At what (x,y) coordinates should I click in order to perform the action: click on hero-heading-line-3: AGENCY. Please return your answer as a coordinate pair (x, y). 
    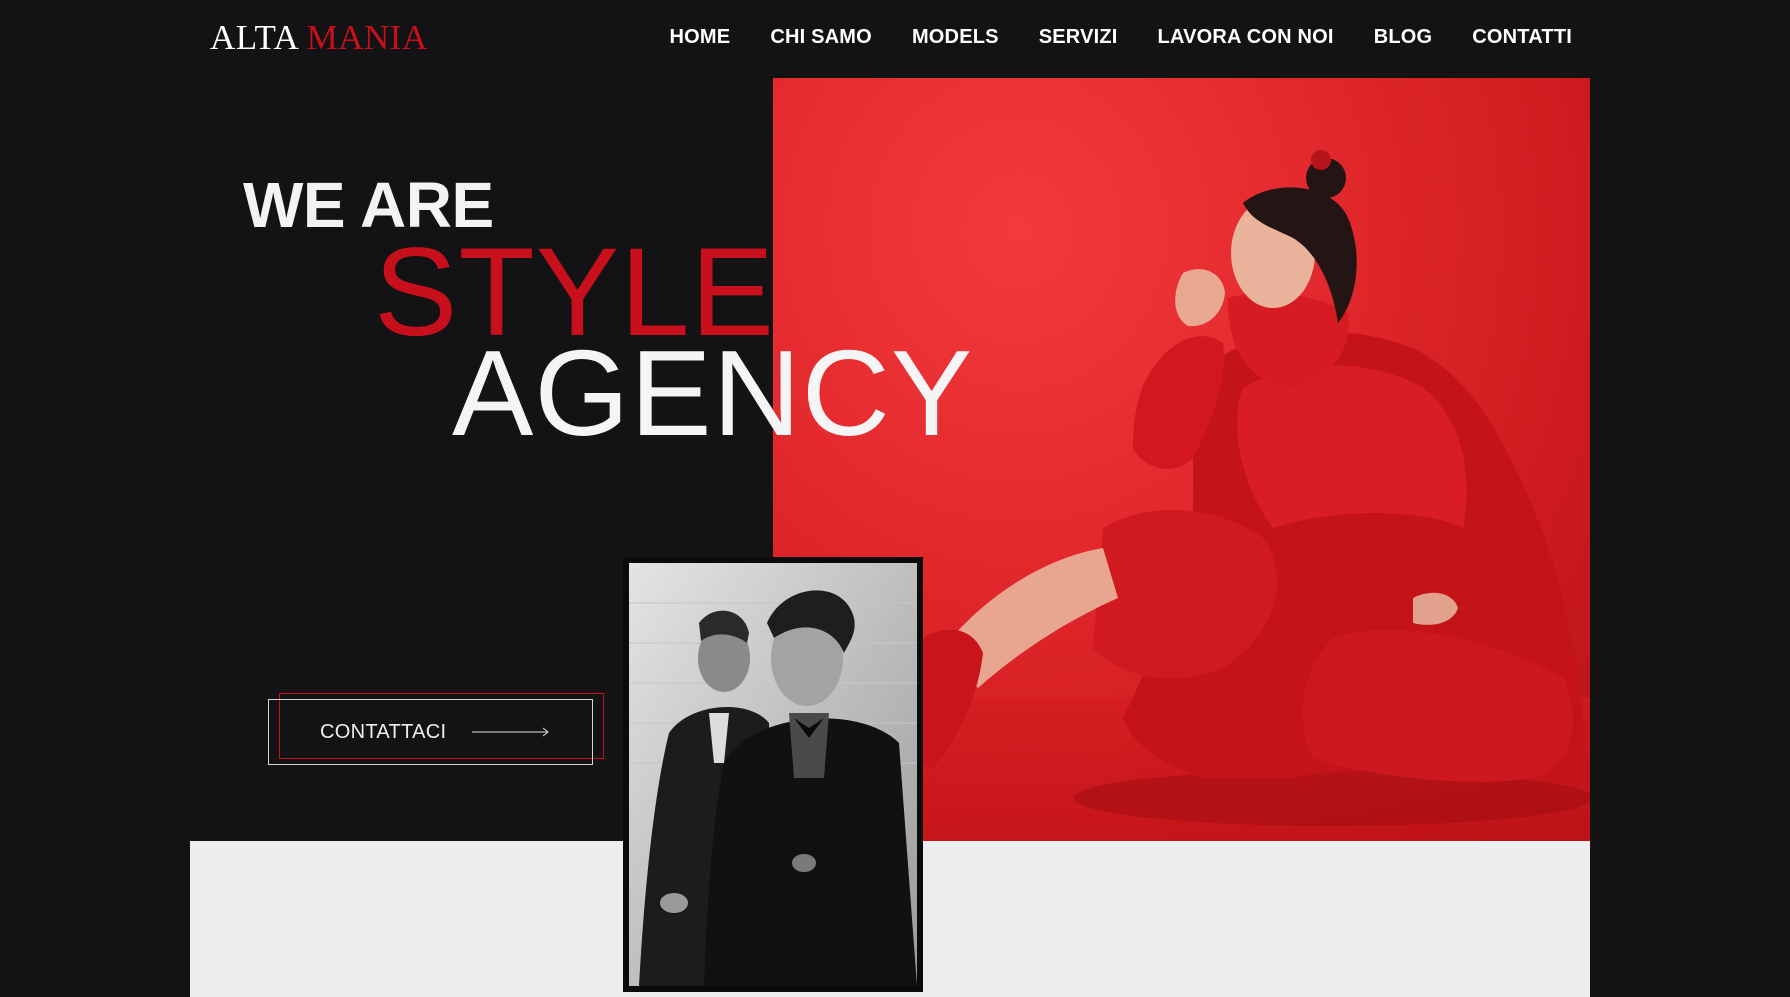
    Looking at the image, I should click on (713, 393).